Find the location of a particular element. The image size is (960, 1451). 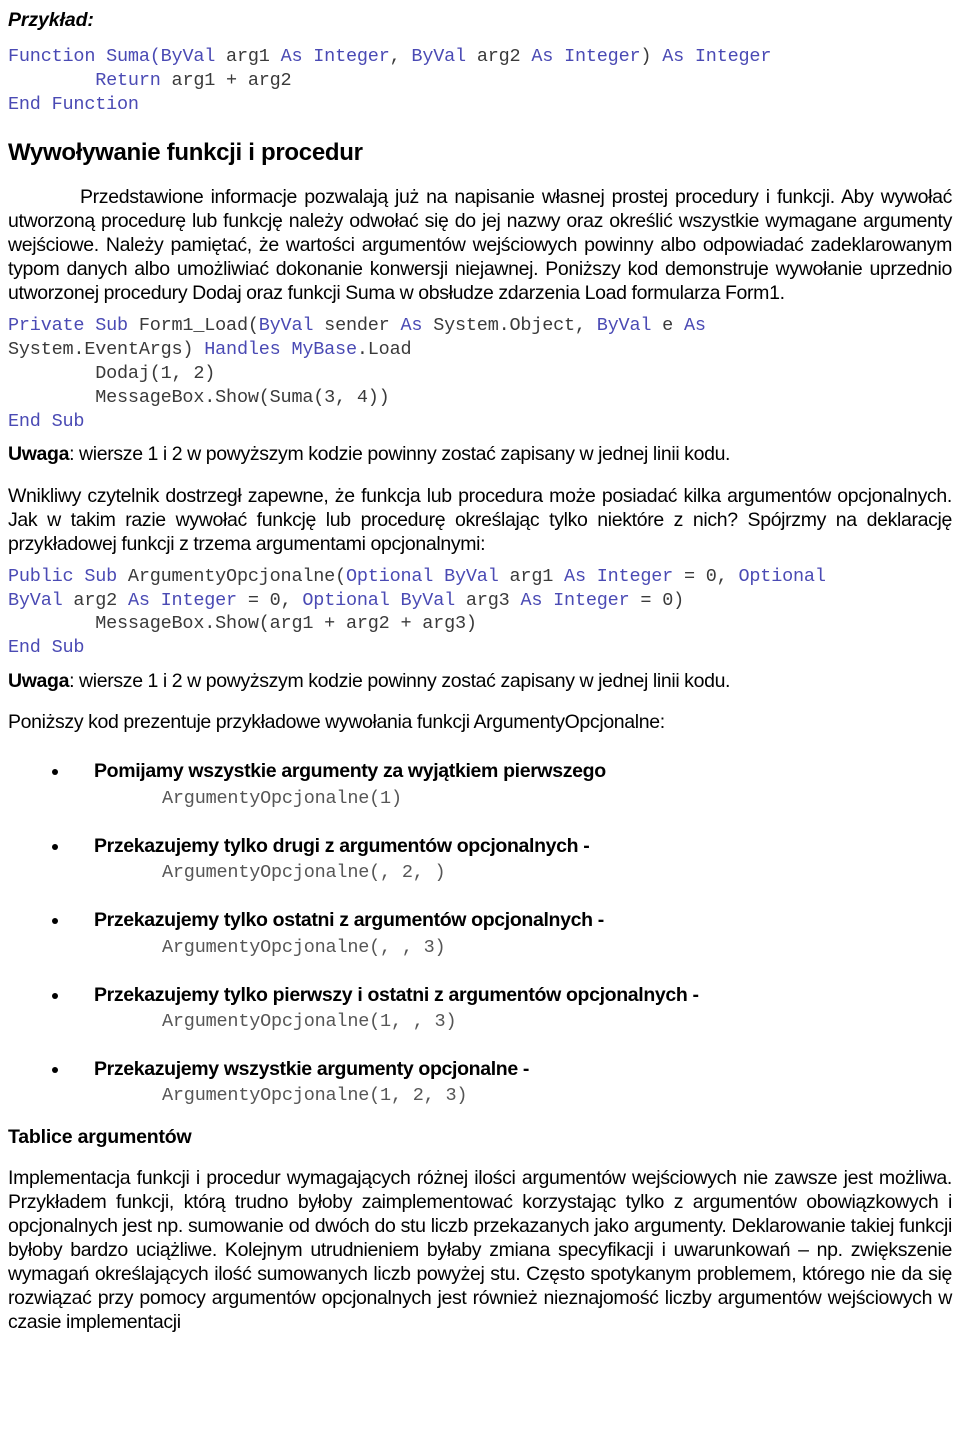

example-label: Przykład: is located at coordinates (51, 20).